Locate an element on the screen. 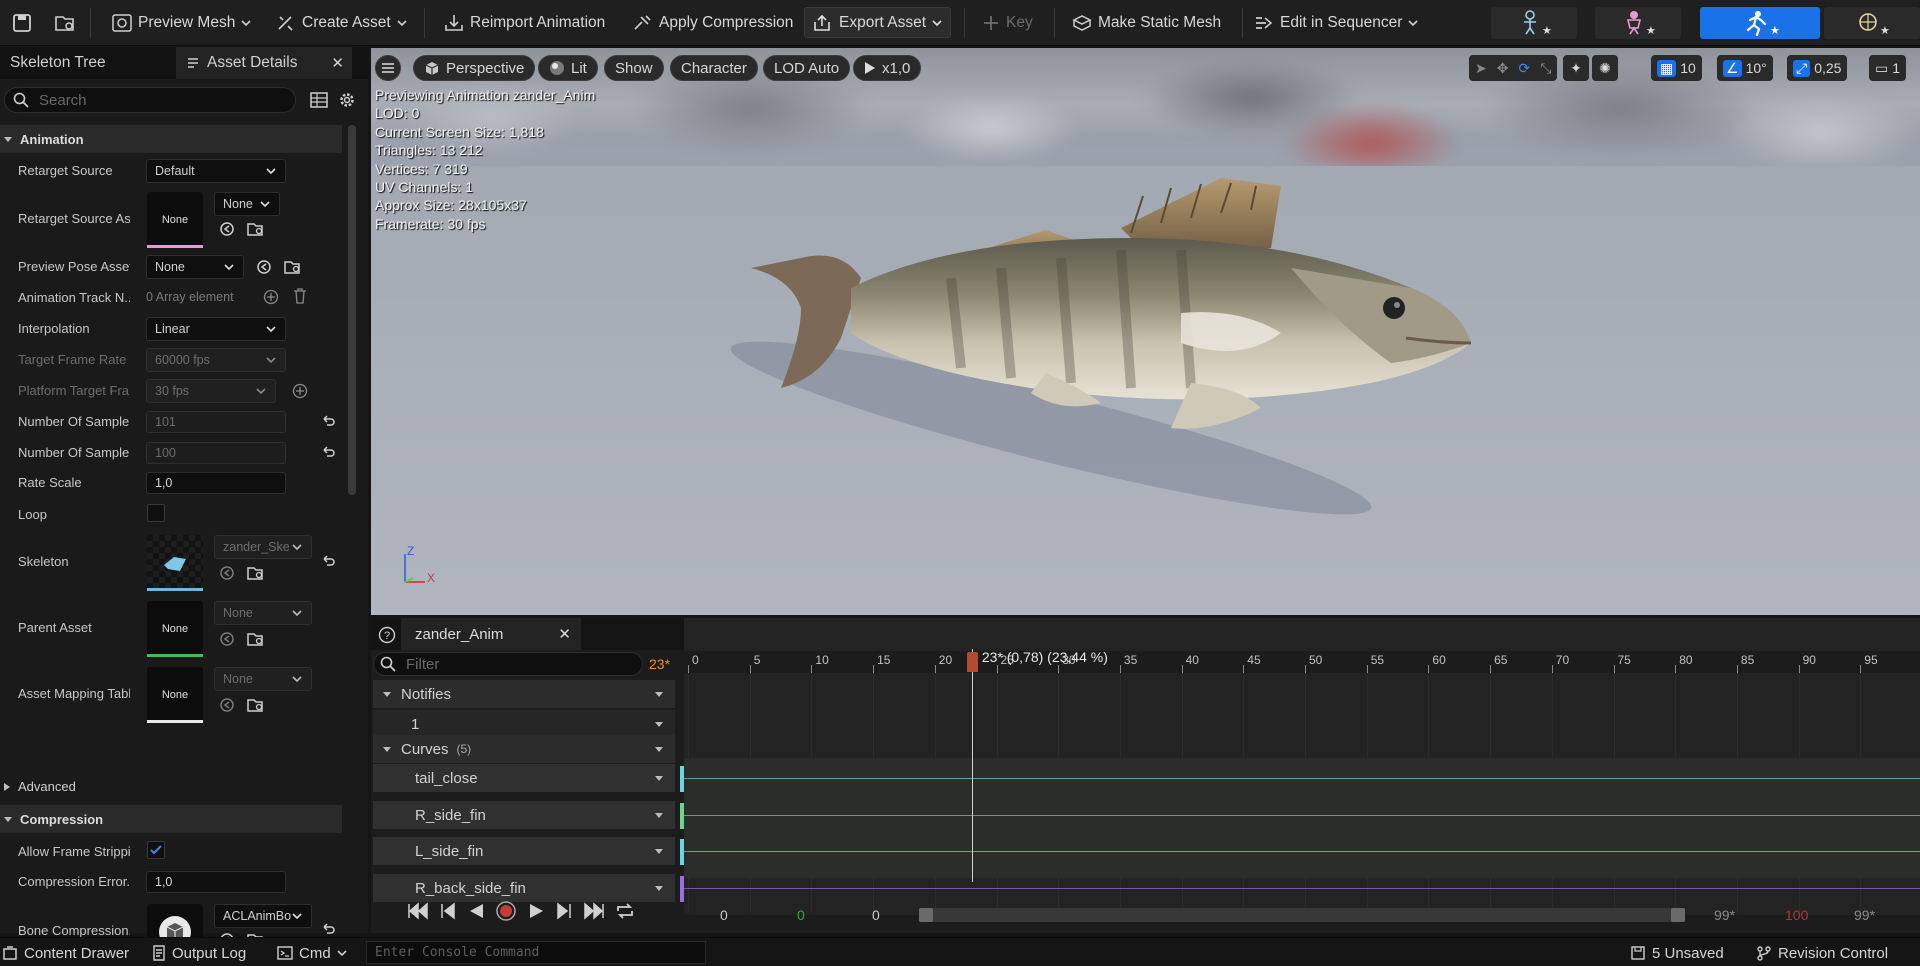 Image resolution: width=1920 pixels, height=966 pixels. retarget-source-asset-dropdown: None is located at coordinates (247, 204).